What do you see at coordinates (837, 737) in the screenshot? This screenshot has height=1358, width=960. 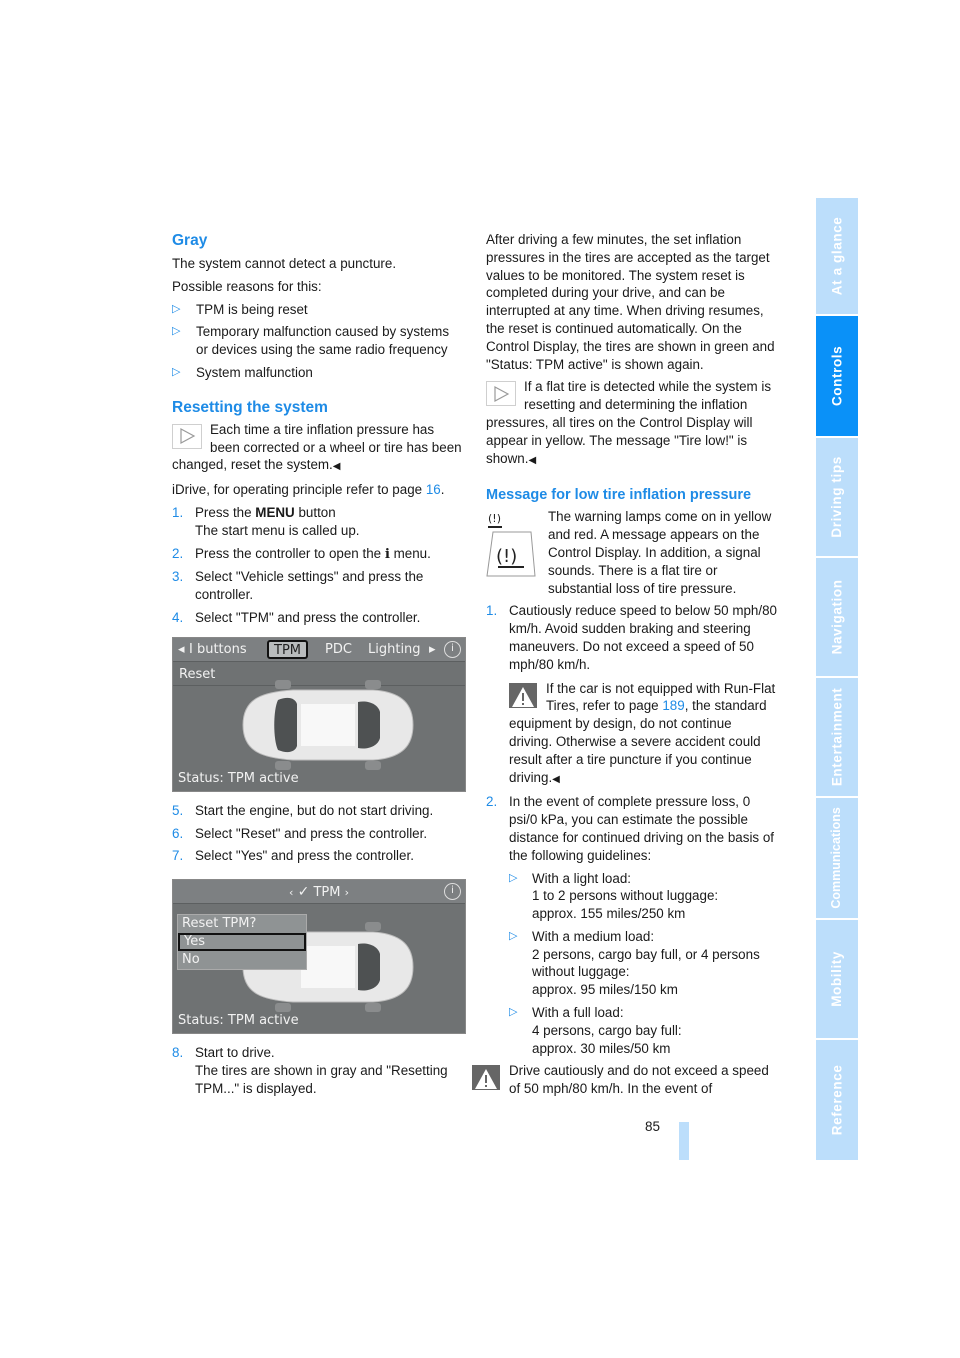 I see `side-tab-entertainment: Entertainment` at bounding box center [837, 737].